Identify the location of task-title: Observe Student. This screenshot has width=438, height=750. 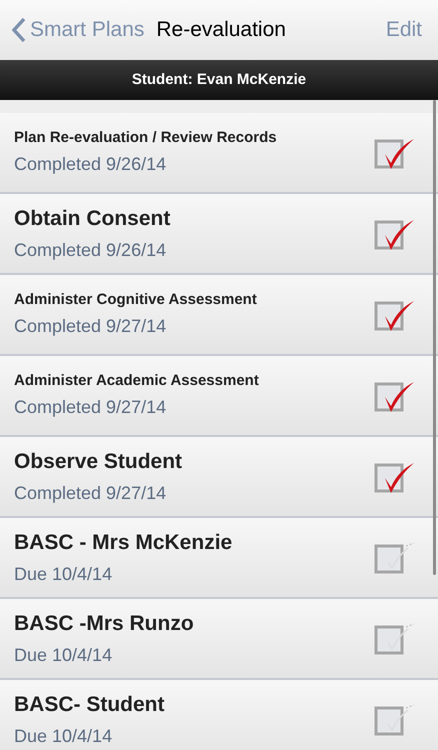
(99, 462).